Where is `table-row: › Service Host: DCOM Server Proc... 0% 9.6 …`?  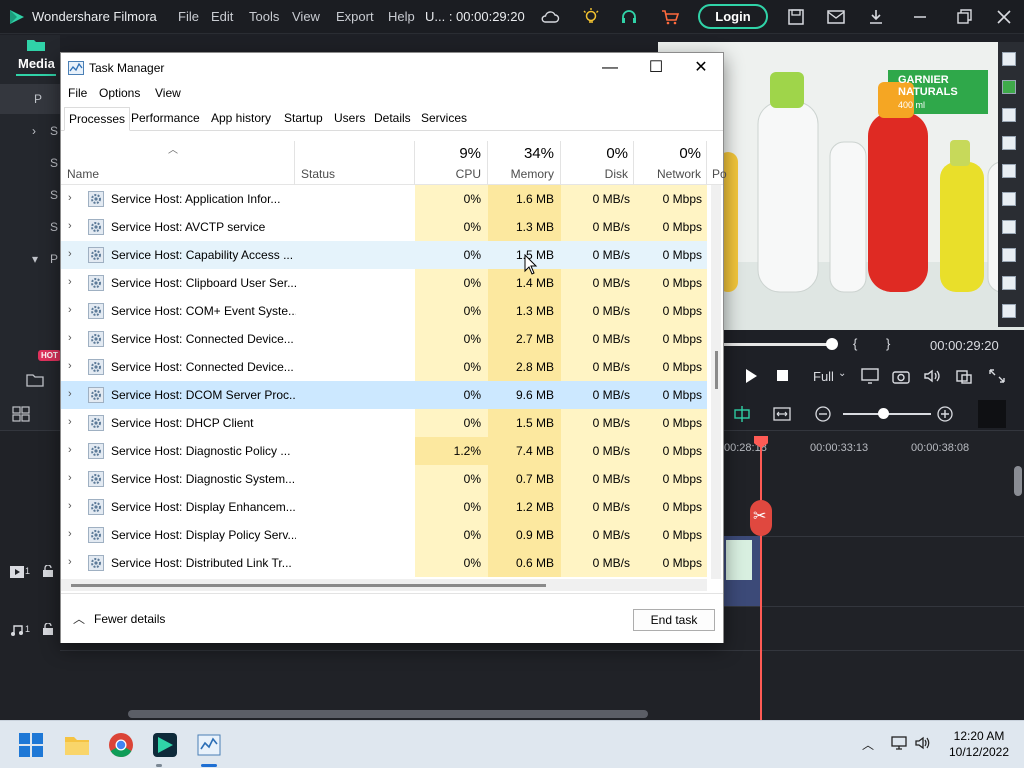 table-row: › Service Host: DCOM Server Proc... 0% 9.6 … is located at coordinates (384, 395).